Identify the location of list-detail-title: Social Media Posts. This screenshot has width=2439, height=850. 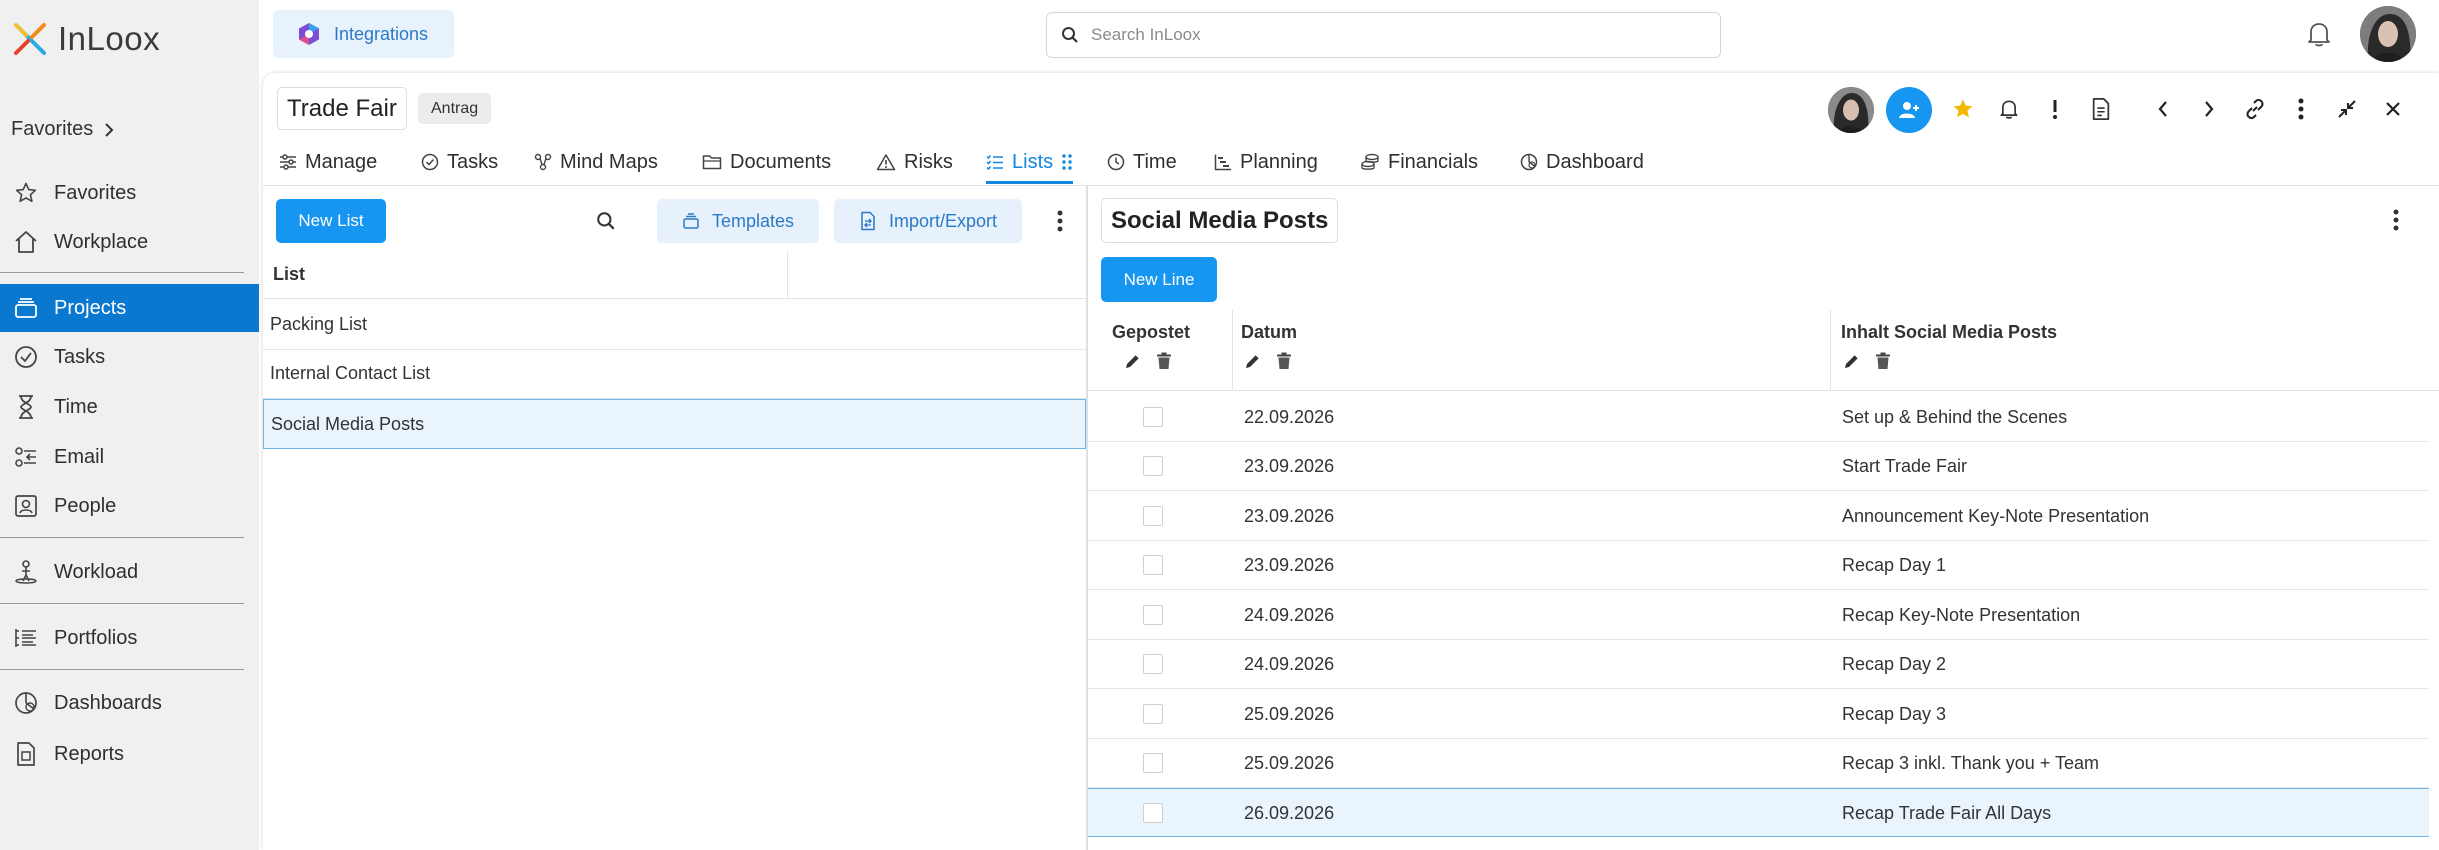
(1220, 220).